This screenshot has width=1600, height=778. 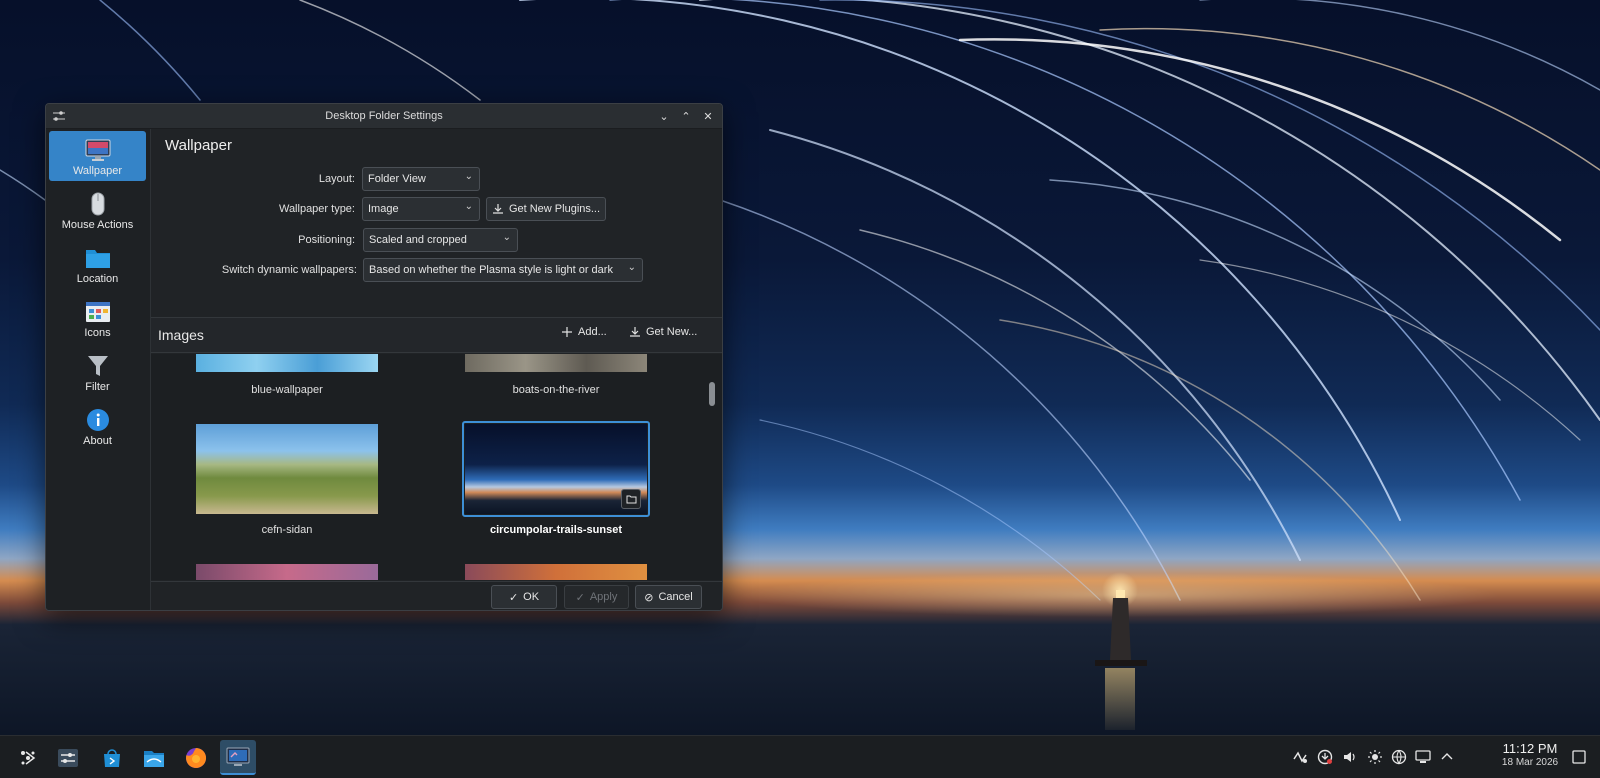 What do you see at coordinates (1447, 757) in the screenshot?
I see `expand-tray-icon` at bounding box center [1447, 757].